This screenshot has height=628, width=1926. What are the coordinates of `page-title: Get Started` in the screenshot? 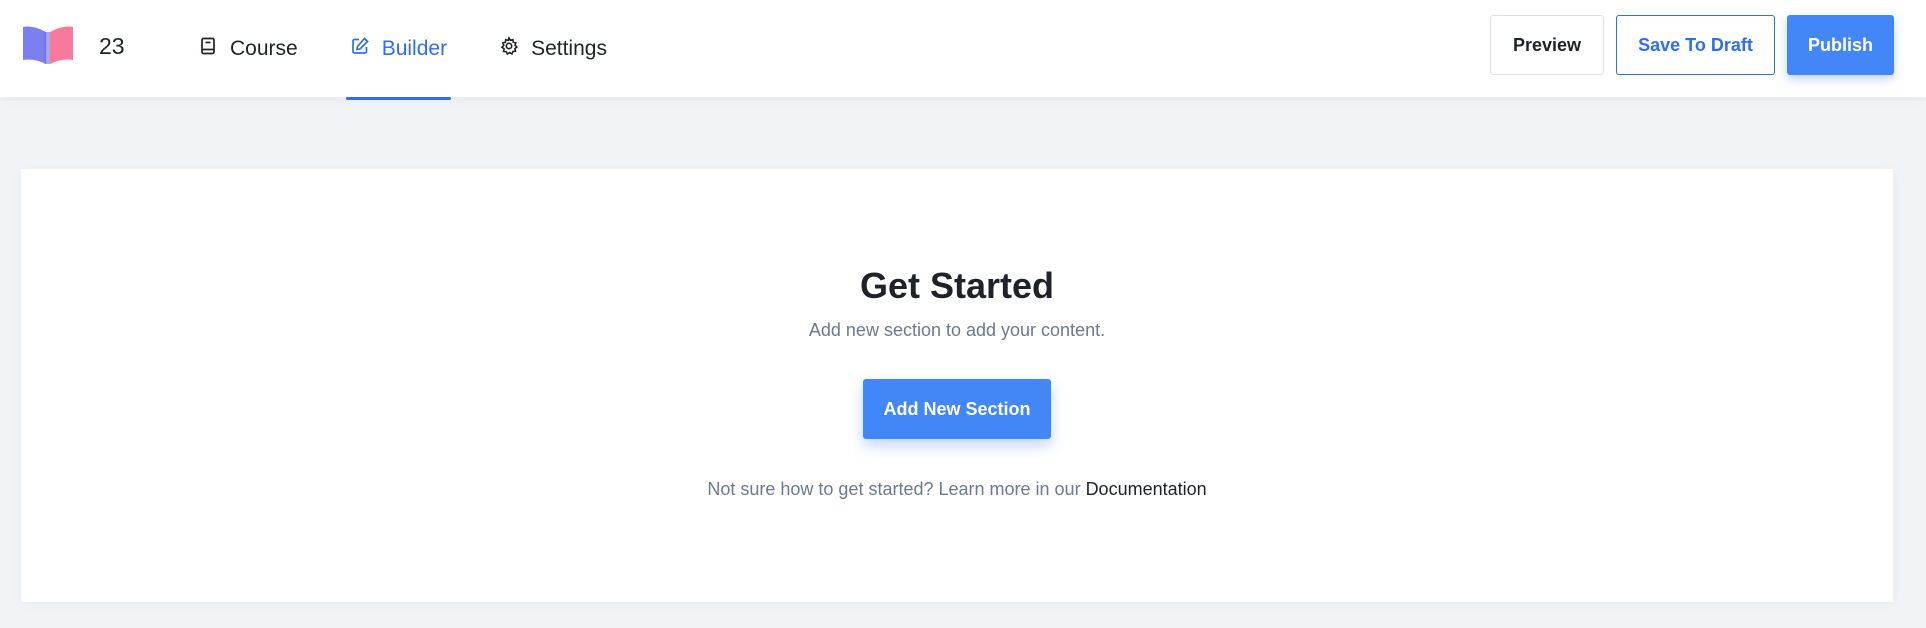 It's located at (957, 285).